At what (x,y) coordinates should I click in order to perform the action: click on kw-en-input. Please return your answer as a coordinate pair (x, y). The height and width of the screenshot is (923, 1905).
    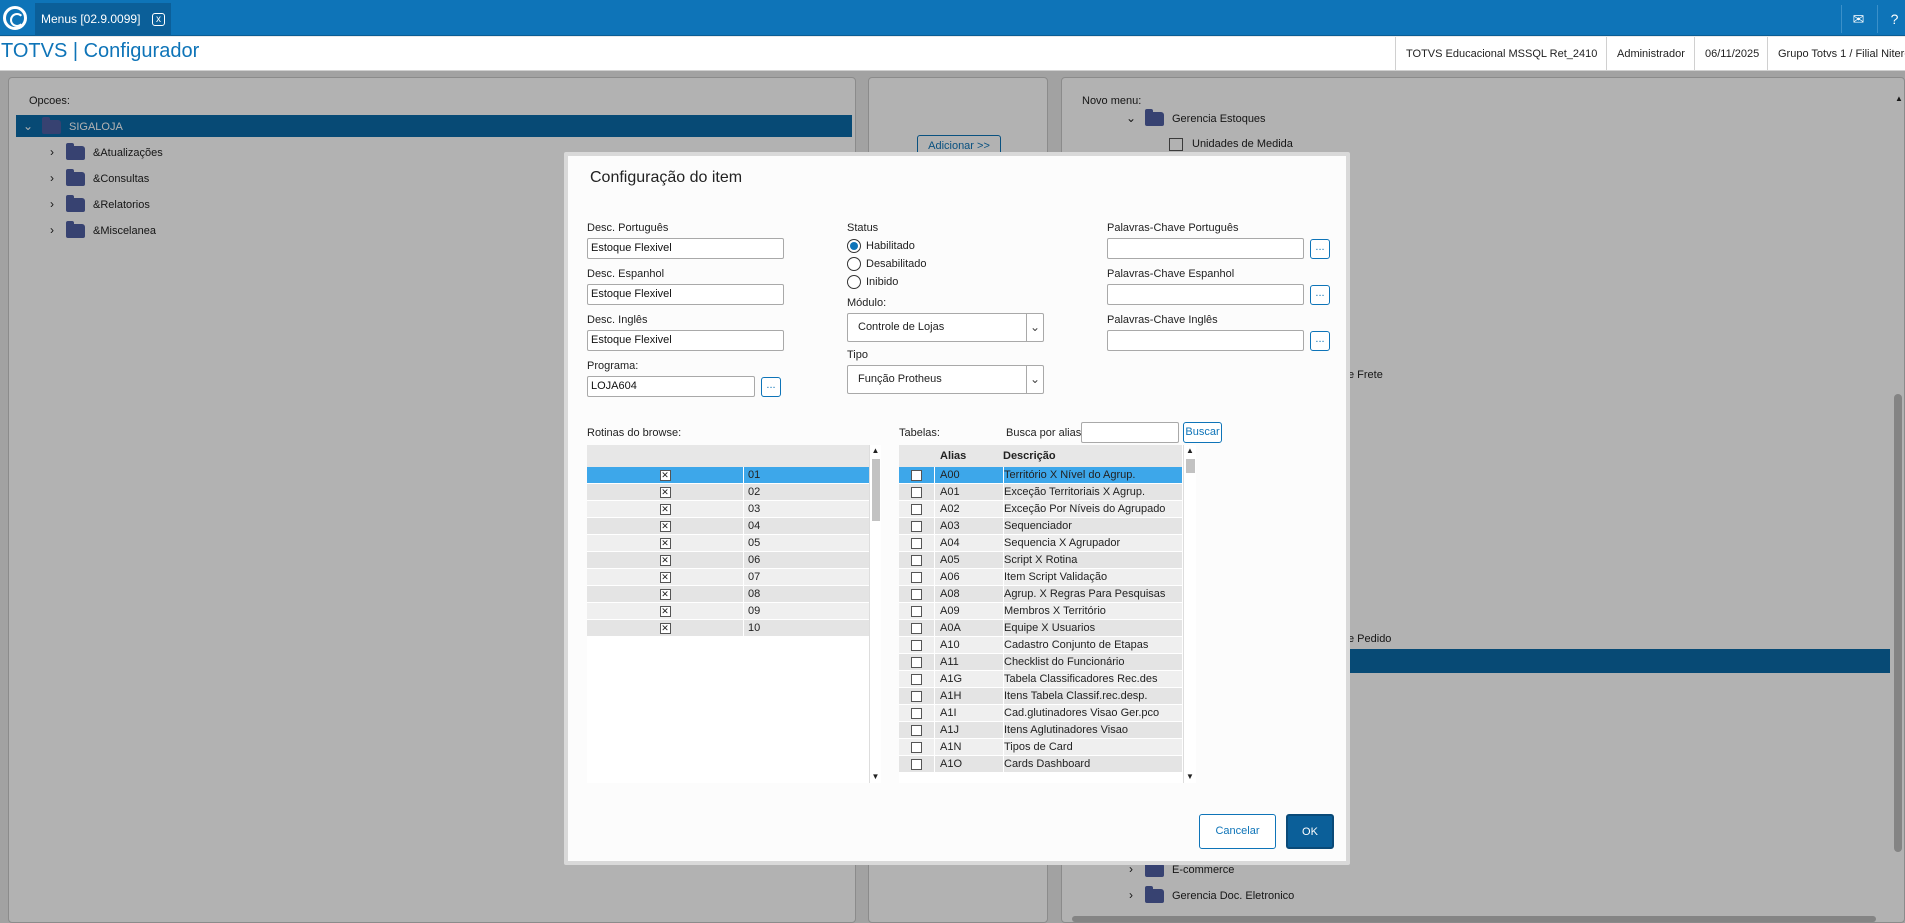
    Looking at the image, I should click on (1205, 340).